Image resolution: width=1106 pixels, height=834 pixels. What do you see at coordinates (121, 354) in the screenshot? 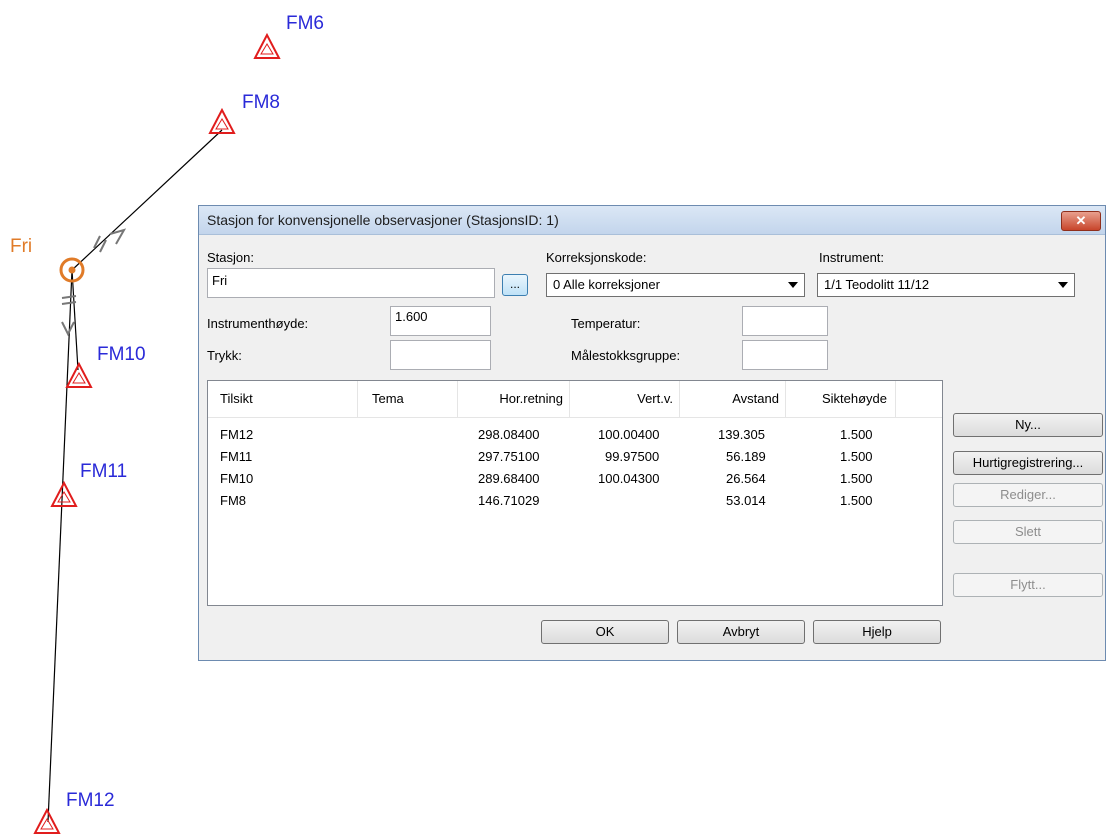
I see `point-label-fm10: FM10` at bounding box center [121, 354].